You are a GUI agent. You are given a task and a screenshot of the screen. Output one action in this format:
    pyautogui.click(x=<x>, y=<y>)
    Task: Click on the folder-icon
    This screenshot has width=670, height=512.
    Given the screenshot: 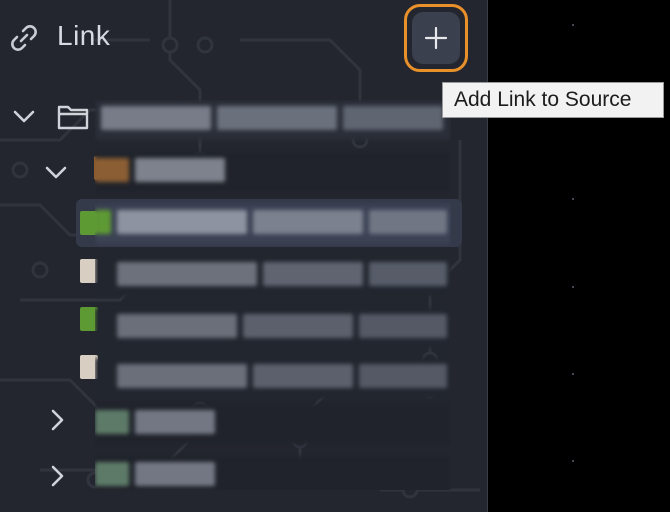 What is the action you would take?
    pyautogui.click(x=73, y=117)
    